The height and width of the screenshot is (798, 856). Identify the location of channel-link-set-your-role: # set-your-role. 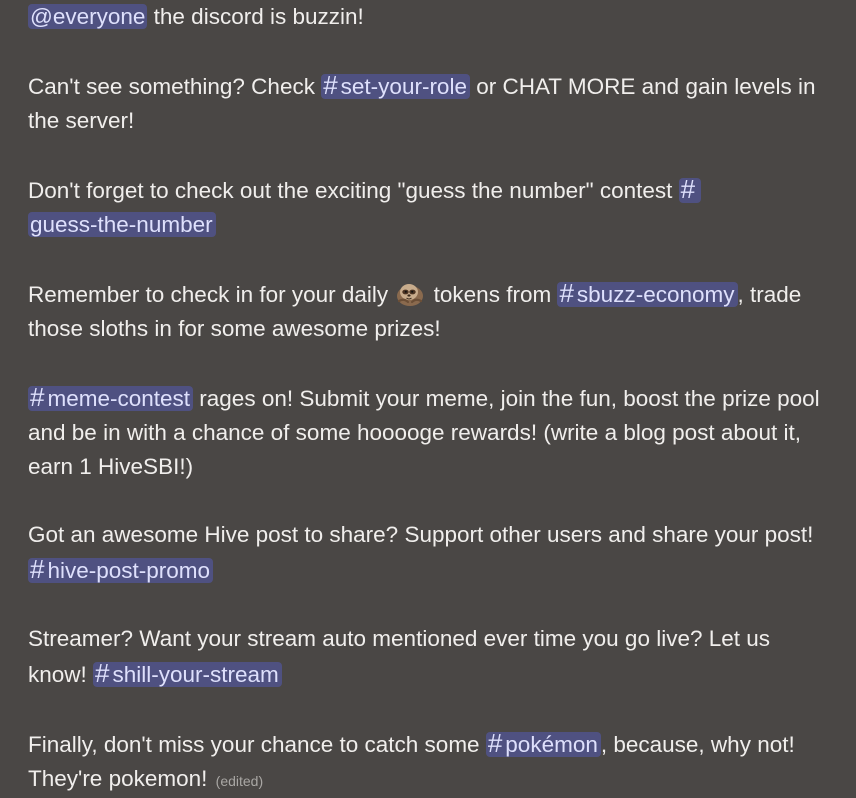
(395, 85).